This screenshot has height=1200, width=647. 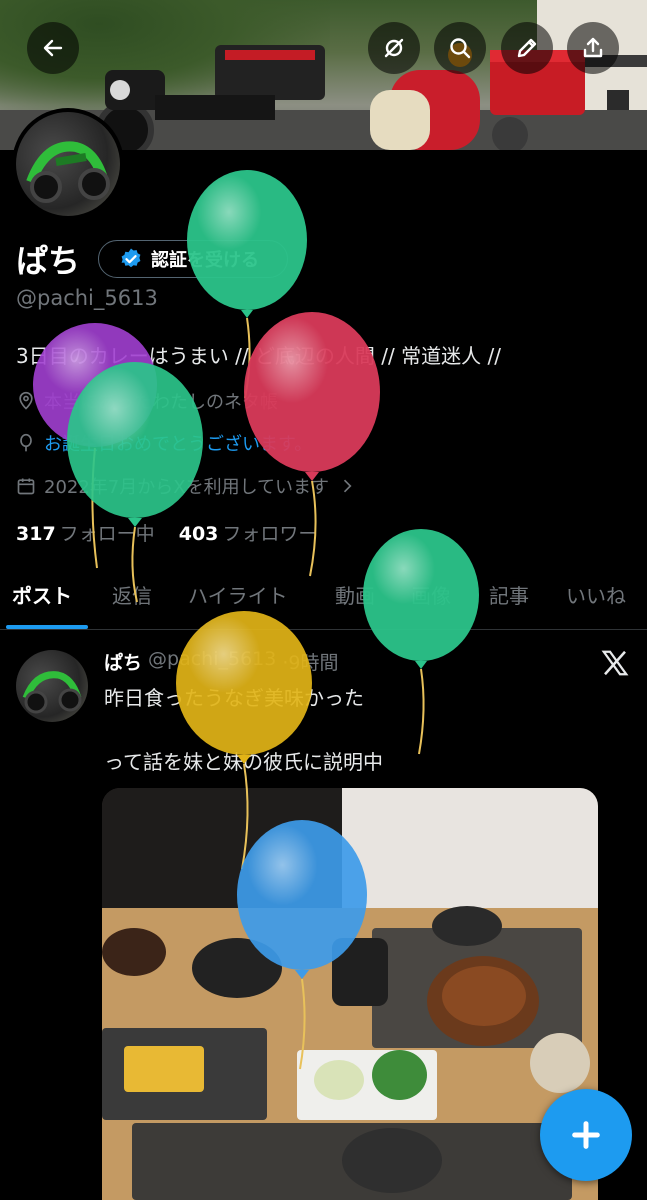 I want to click on grok-icon, so click(x=394, y=48).